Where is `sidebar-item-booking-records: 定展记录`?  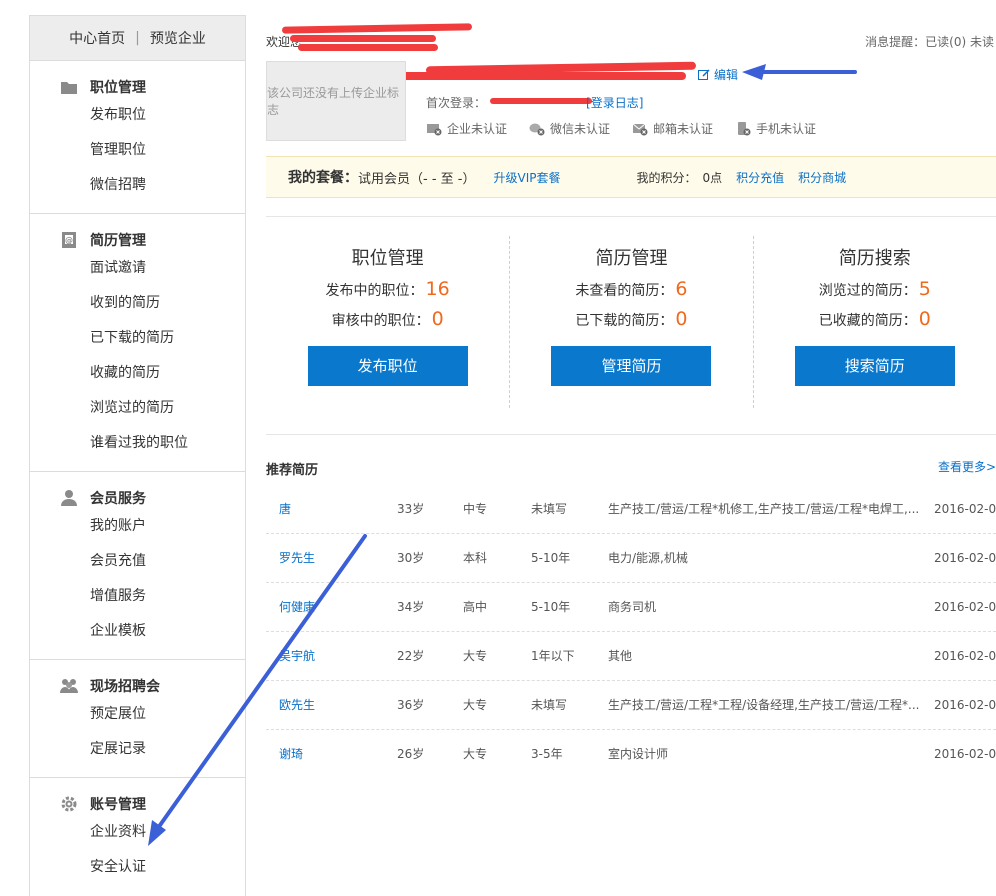
sidebar-item-booking-records: 定展记录 is located at coordinates (137, 749).